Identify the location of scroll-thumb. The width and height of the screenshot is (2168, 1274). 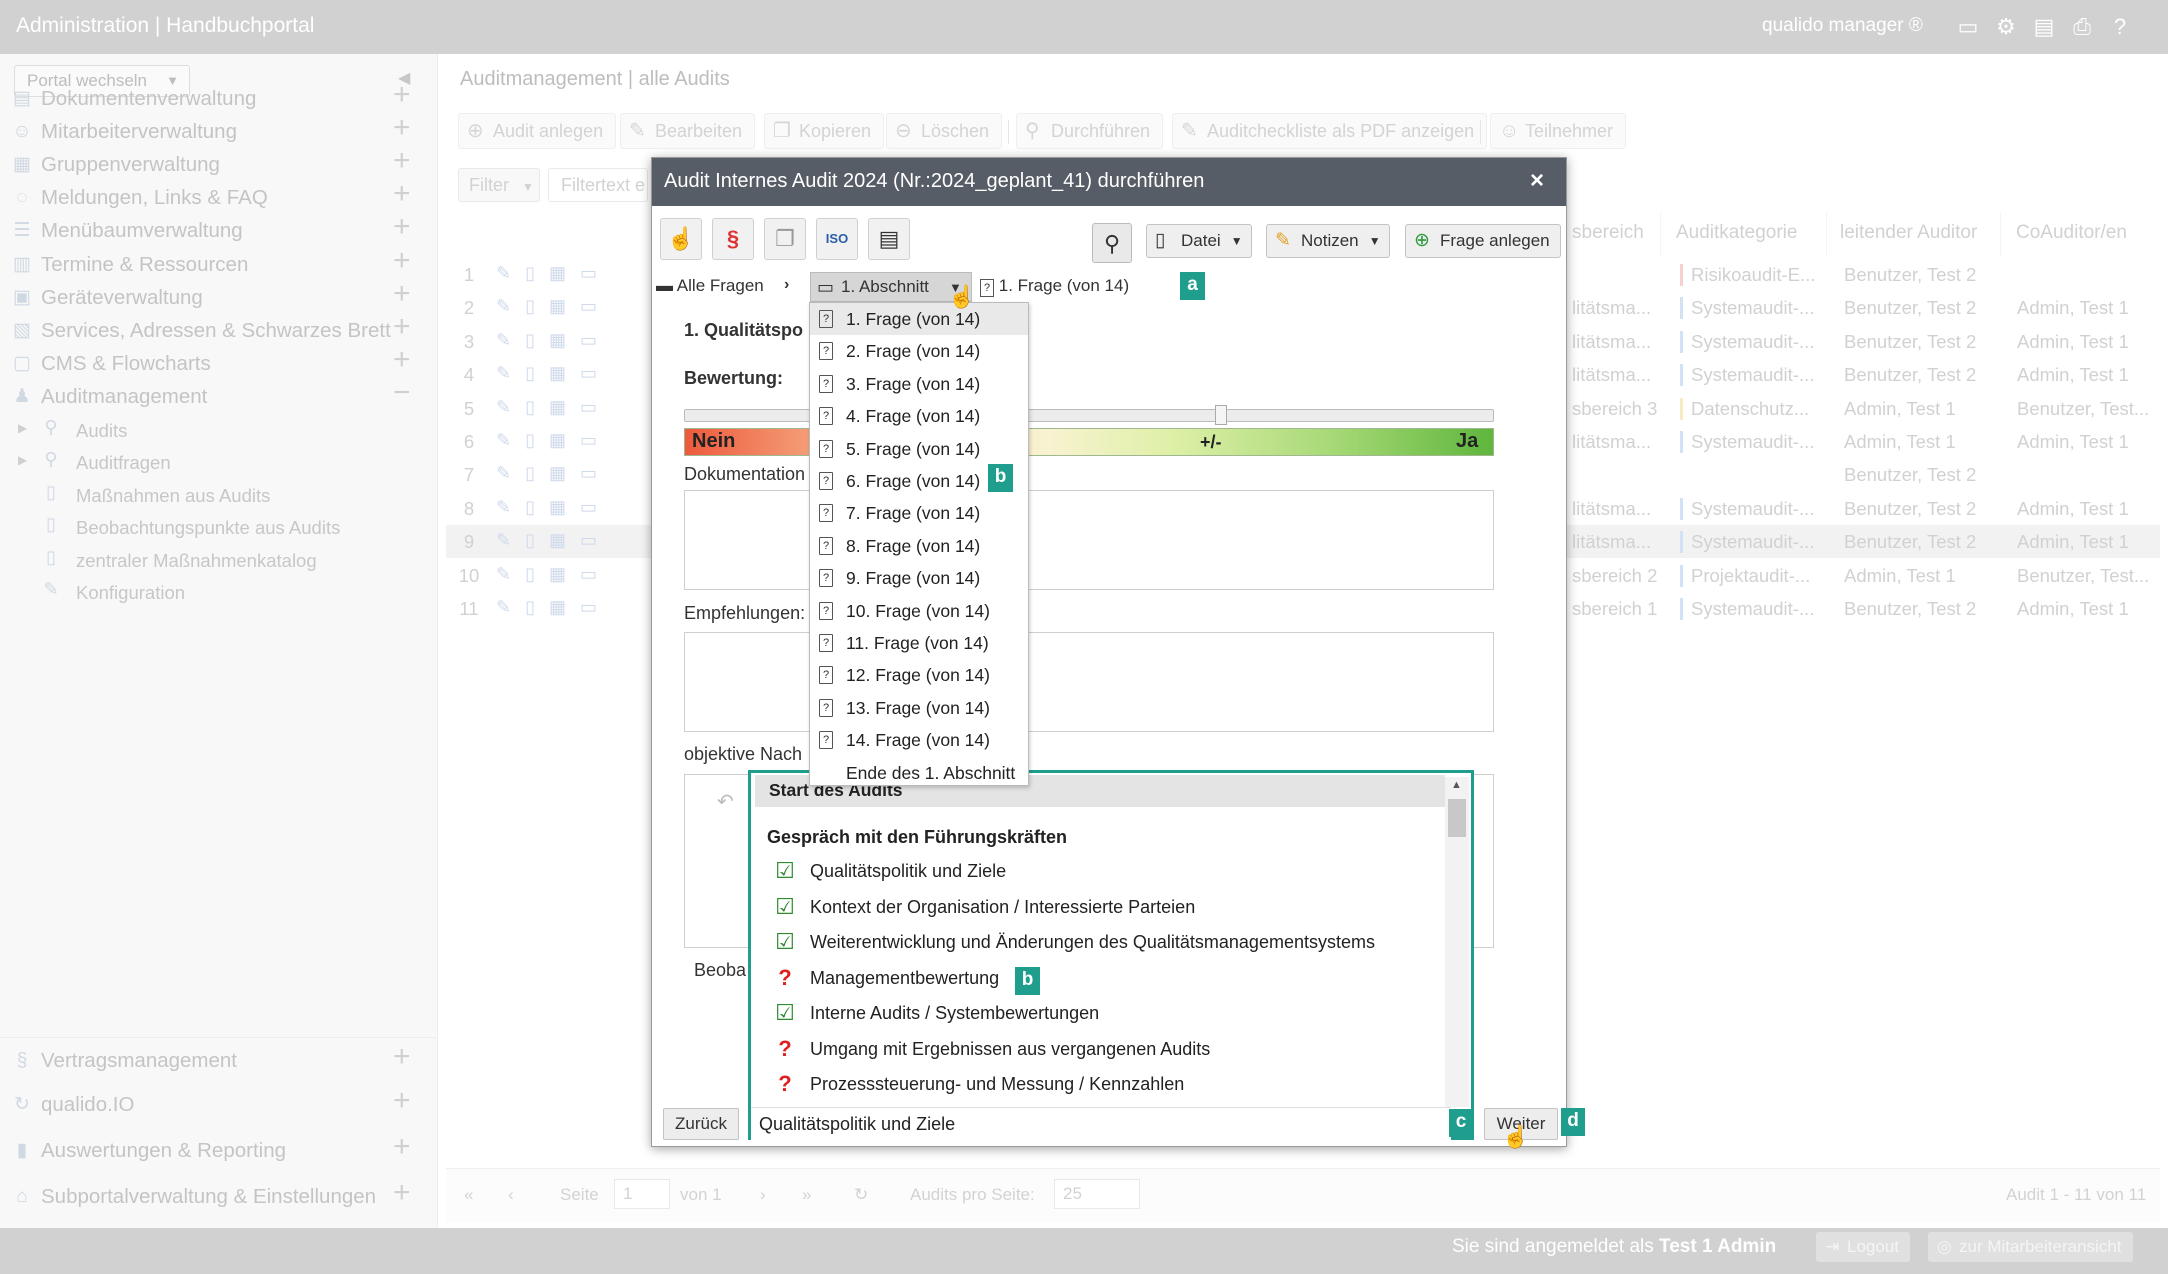
(1457, 818).